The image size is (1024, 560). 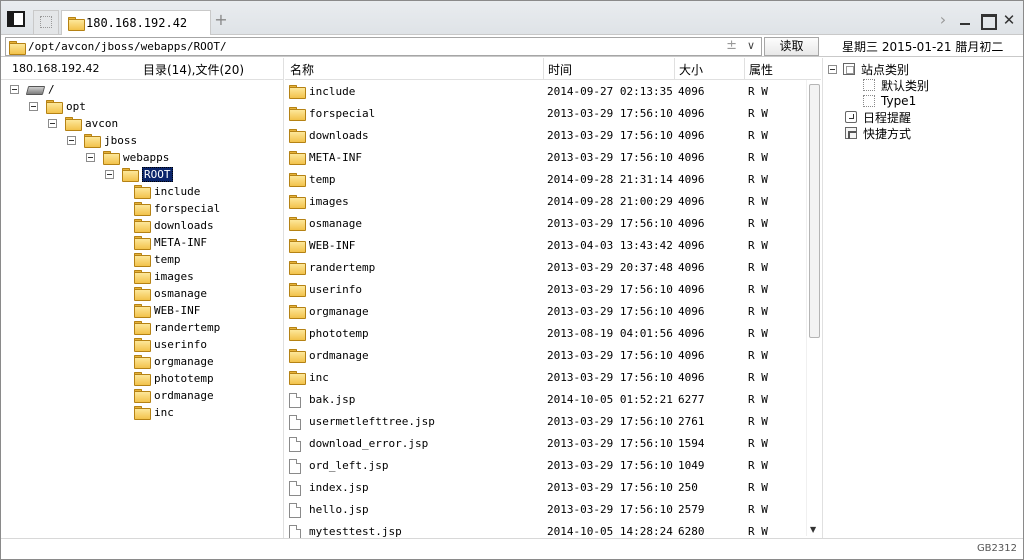 What do you see at coordinates (751, 45) in the screenshot?
I see `chevron-down-icon: ∨` at bounding box center [751, 45].